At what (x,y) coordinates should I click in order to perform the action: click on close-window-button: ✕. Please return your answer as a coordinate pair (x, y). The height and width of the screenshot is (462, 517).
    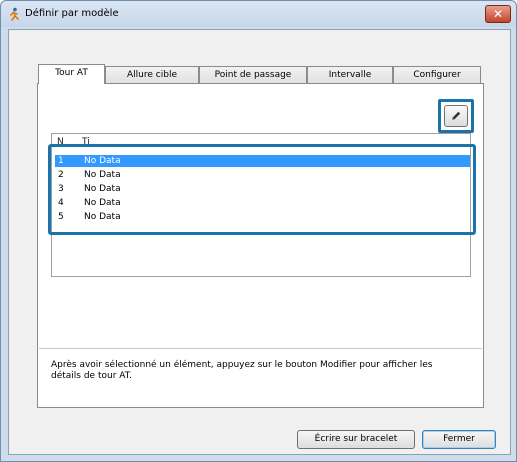
    Looking at the image, I should click on (498, 14).